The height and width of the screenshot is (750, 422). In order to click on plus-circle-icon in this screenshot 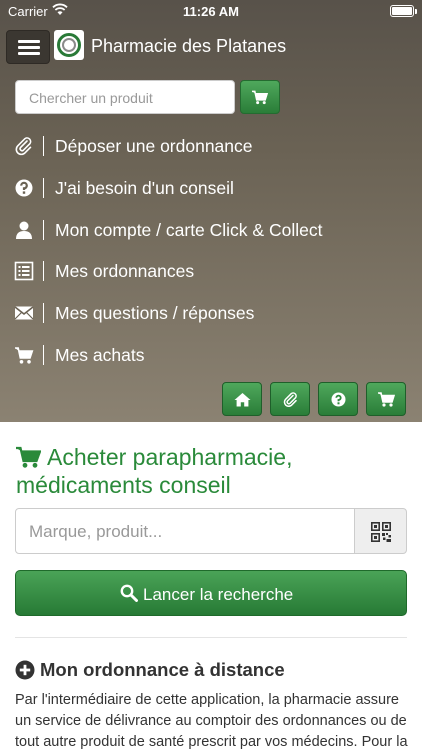, I will do `click(25, 670)`.